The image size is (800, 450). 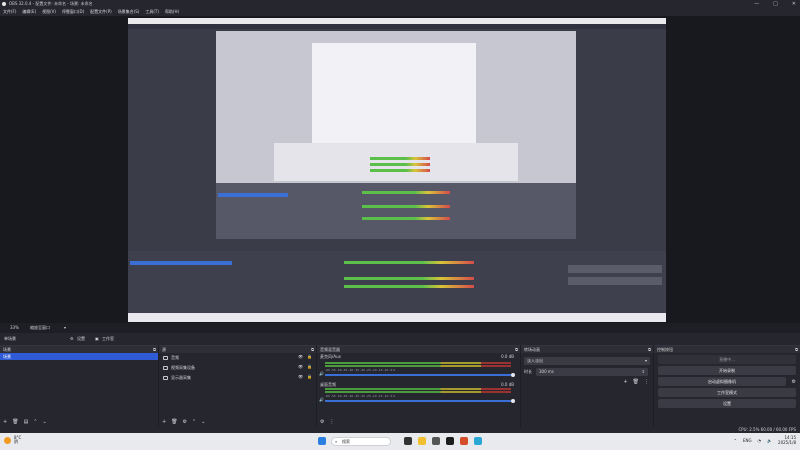 I want to click on nested-docks-row, so click(x=397, y=282).